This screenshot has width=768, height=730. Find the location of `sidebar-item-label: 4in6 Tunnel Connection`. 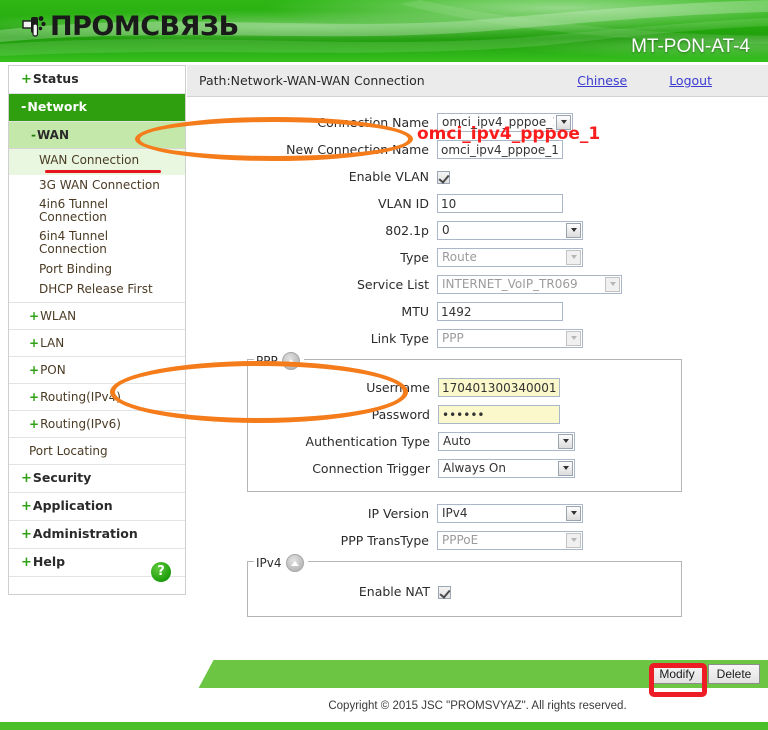

sidebar-item-label: 4in6 Tunnel Connection is located at coordinates (74, 210).